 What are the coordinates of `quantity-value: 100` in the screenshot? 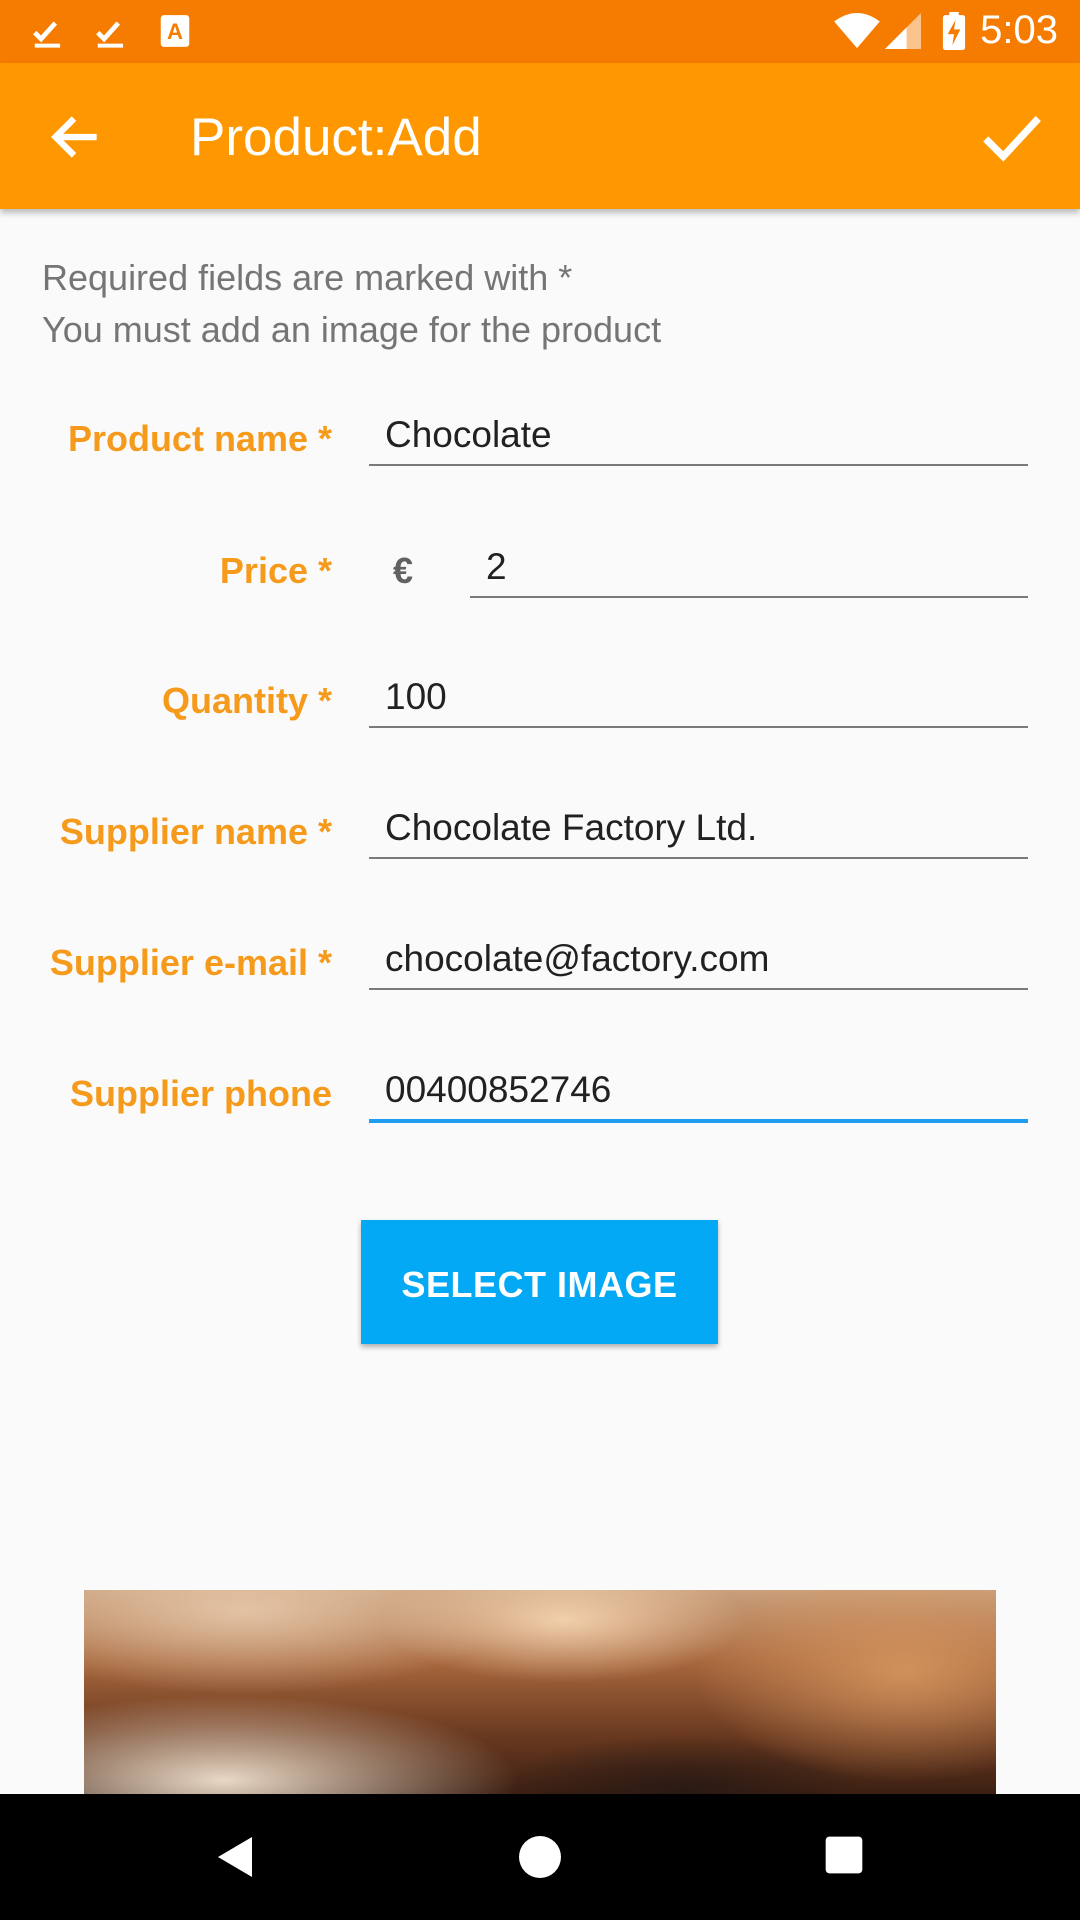 It's located at (416, 696).